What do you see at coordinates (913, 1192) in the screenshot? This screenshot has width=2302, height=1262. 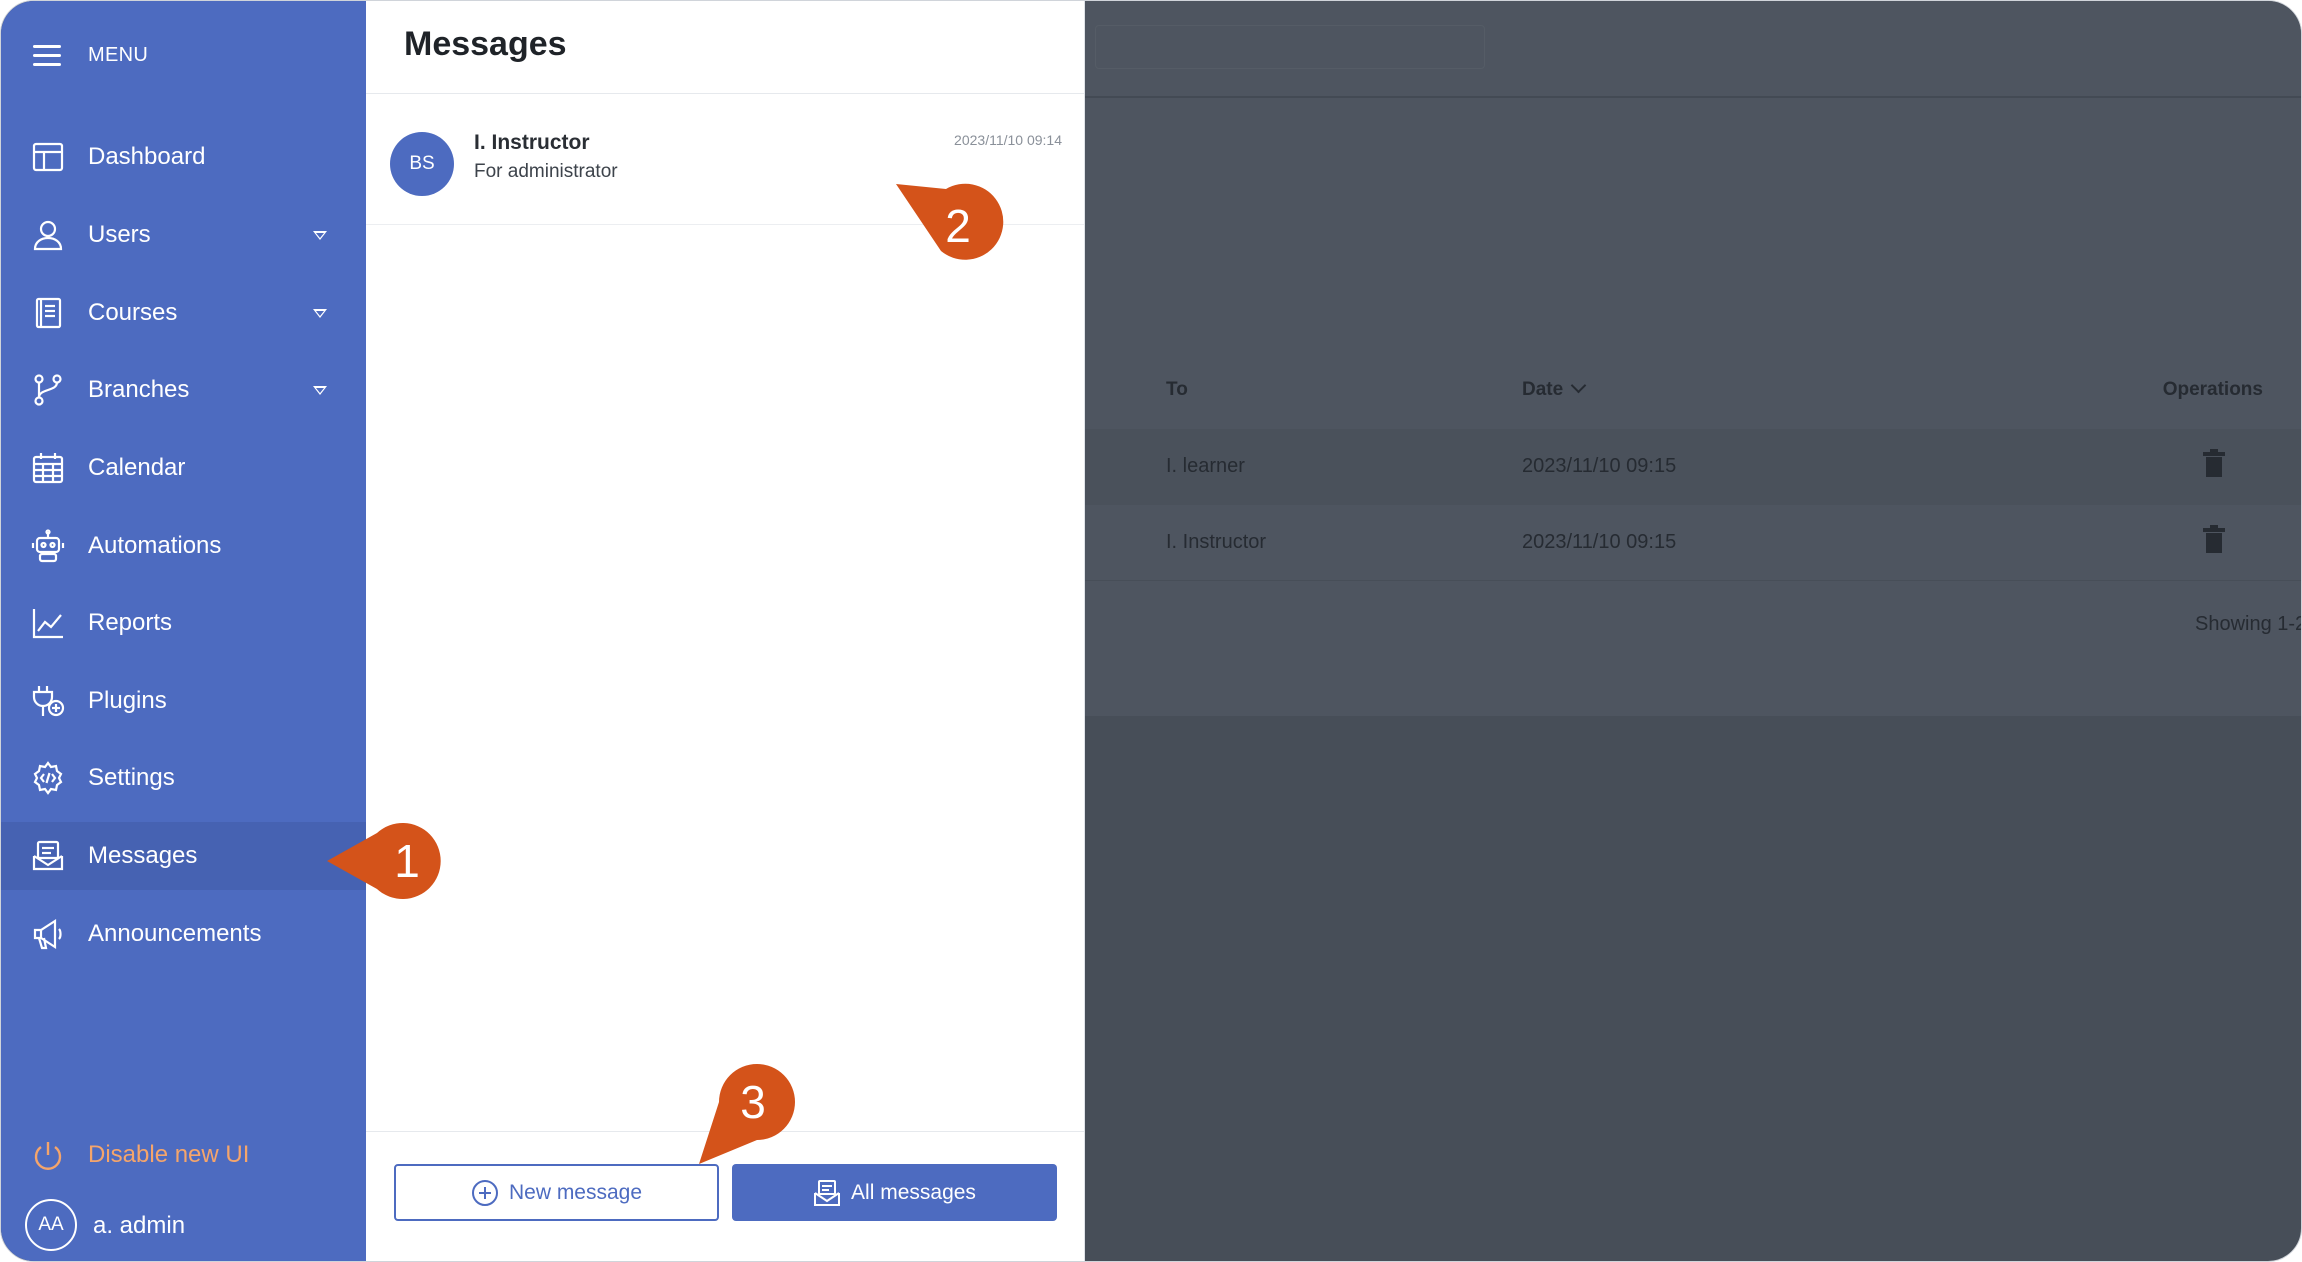 I see `all-messages-label: All messages` at bounding box center [913, 1192].